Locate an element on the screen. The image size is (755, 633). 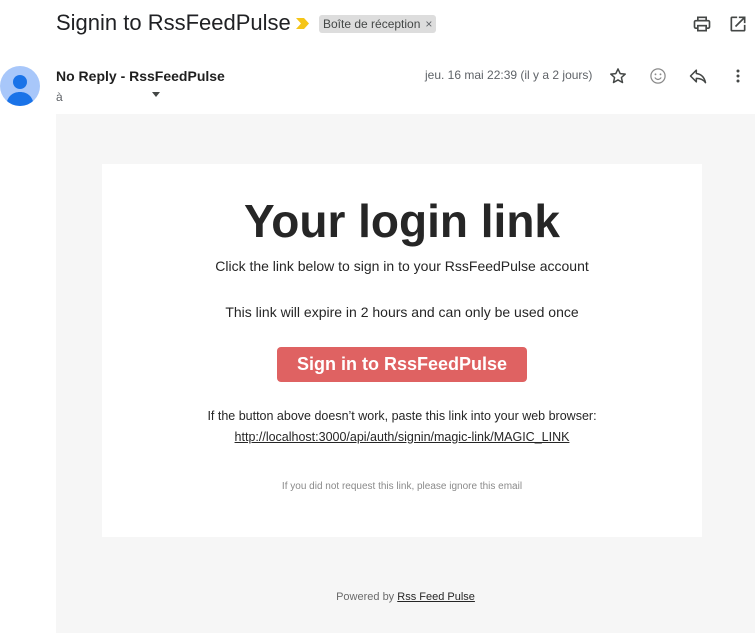
recipient-label: à is located at coordinates (59, 97).